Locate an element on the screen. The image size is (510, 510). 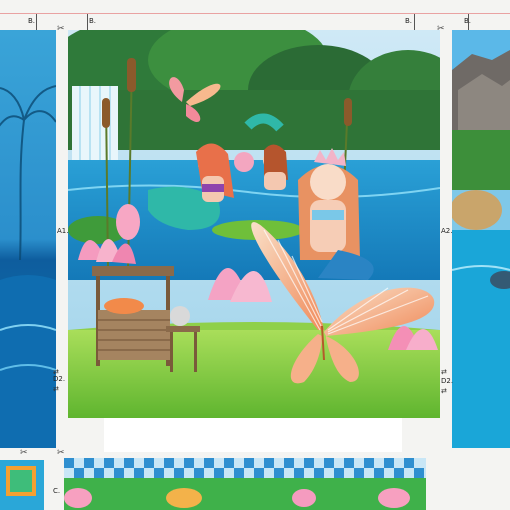
top-cut-line is located at coordinates (255, 13).